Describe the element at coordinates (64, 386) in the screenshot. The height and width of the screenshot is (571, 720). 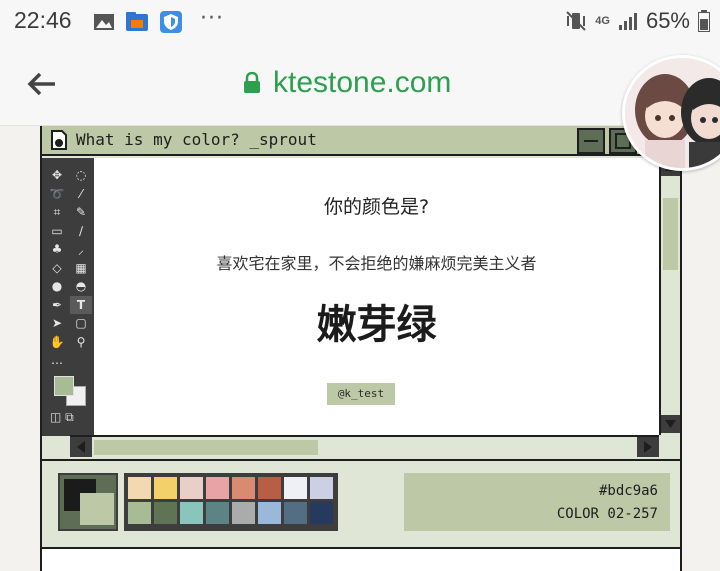
I see `foreground-color-swatch` at that location.